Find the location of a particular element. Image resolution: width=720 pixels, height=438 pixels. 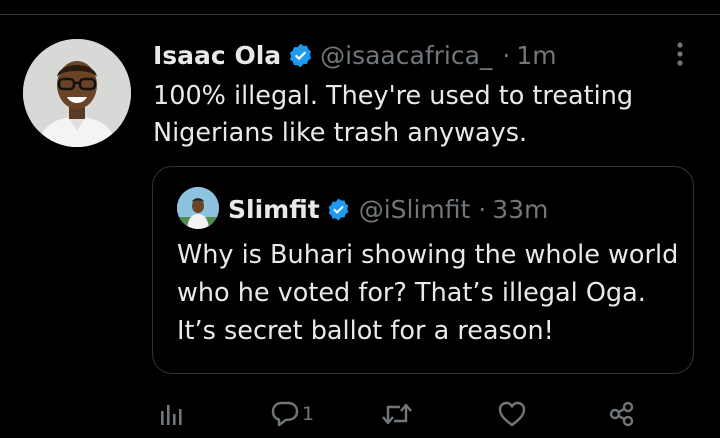

author-handle: @isaacafrica_ is located at coordinates (406, 55).